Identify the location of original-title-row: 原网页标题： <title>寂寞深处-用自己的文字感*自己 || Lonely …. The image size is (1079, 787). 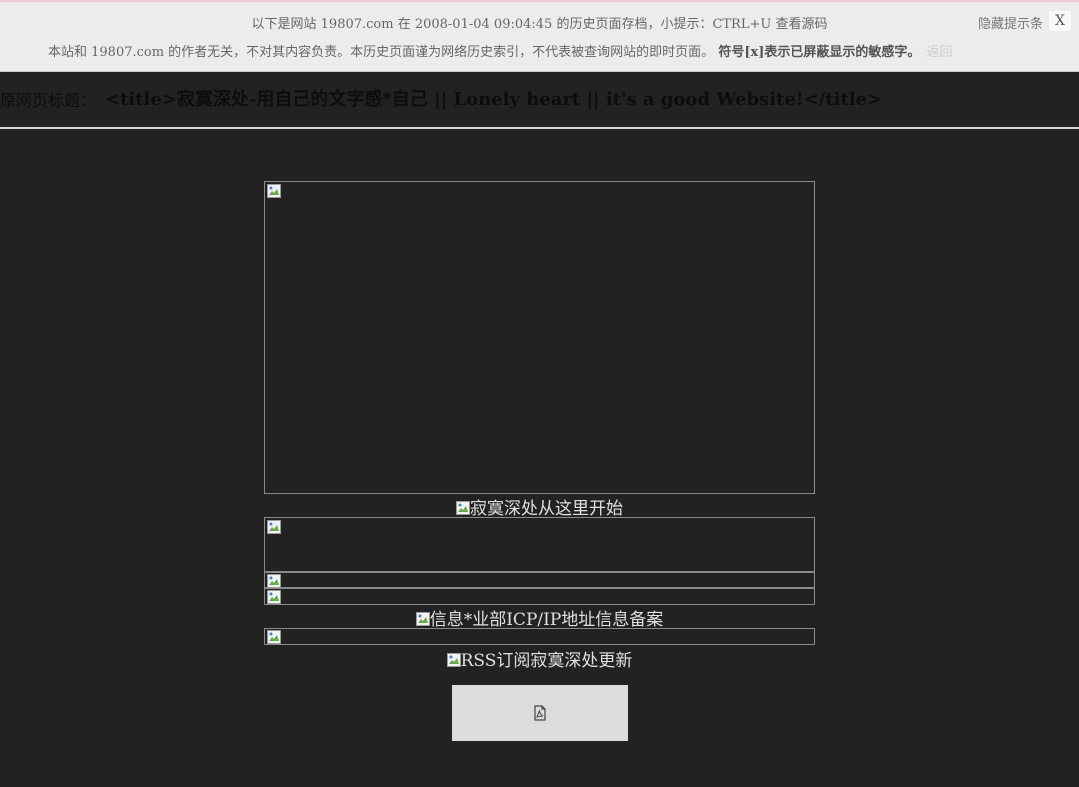
(539, 101).